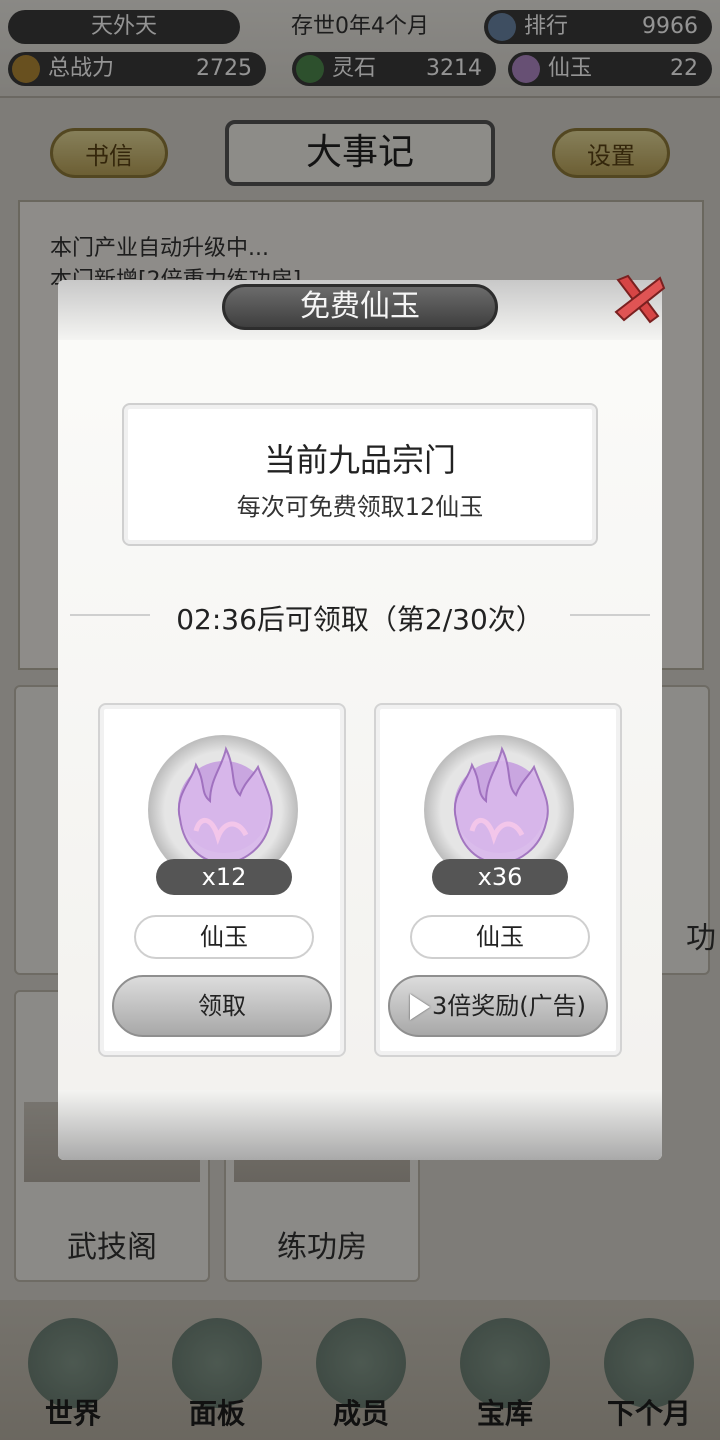  I want to click on free-claim-description: 每次可免费领取12仙玉, so click(360, 507).